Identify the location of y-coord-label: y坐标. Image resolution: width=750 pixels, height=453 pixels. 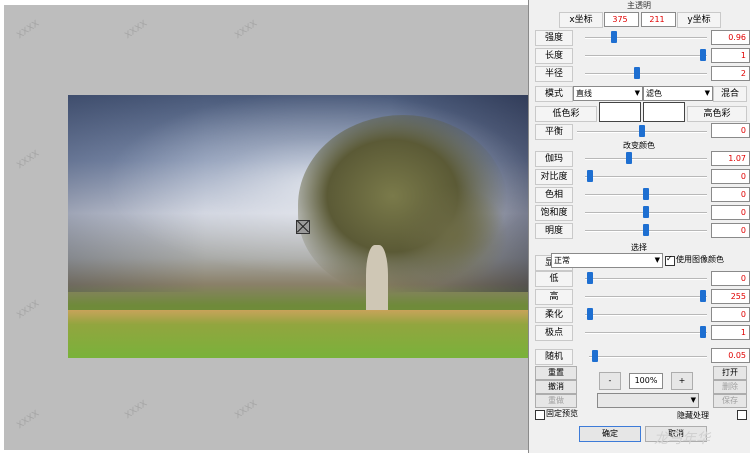
(699, 20).